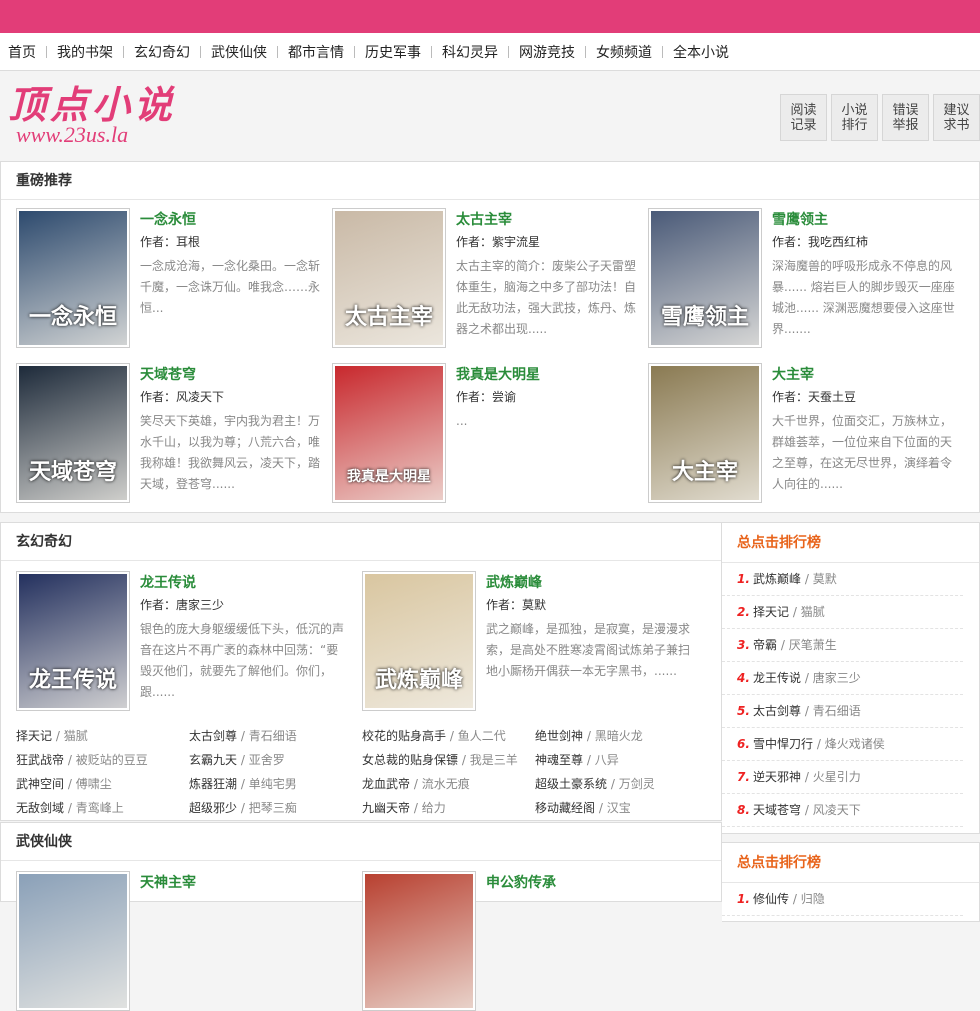 The height and width of the screenshot is (1011, 980). What do you see at coordinates (777, 678) in the screenshot?
I see `rank-book-title: 龙王传说` at bounding box center [777, 678].